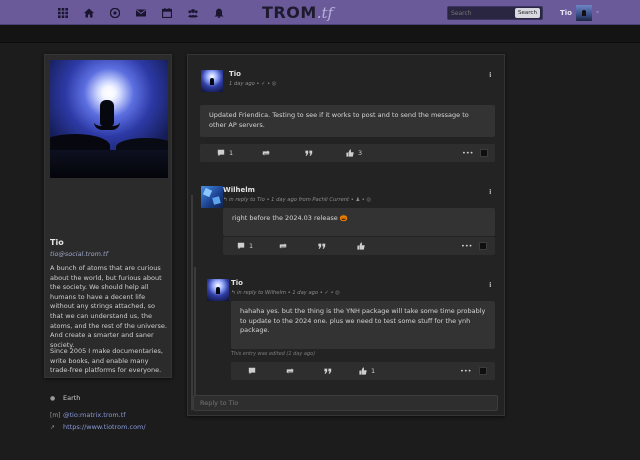 The image size is (640, 460). Describe the element at coordinates (289, 12) in the screenshot. I see `logo-text: TROM` at that location.